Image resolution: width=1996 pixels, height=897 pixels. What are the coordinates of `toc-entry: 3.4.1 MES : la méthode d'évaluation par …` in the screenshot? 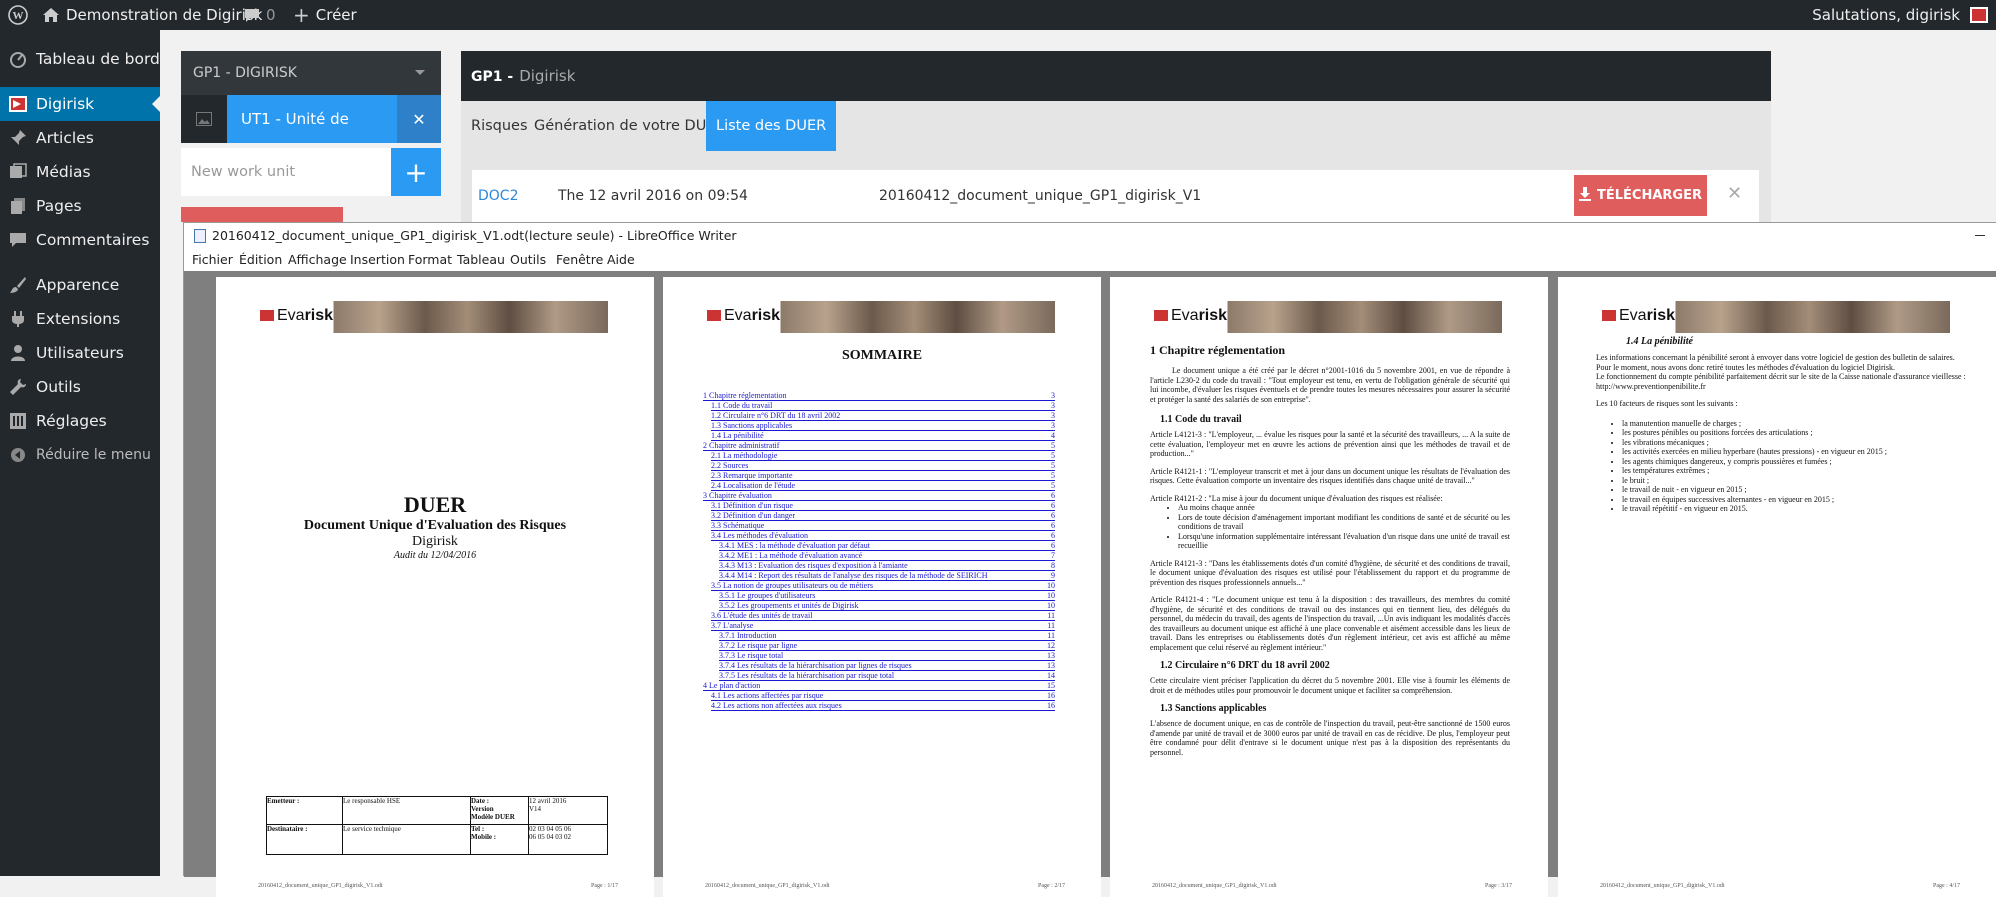 It's located at (887, 546).